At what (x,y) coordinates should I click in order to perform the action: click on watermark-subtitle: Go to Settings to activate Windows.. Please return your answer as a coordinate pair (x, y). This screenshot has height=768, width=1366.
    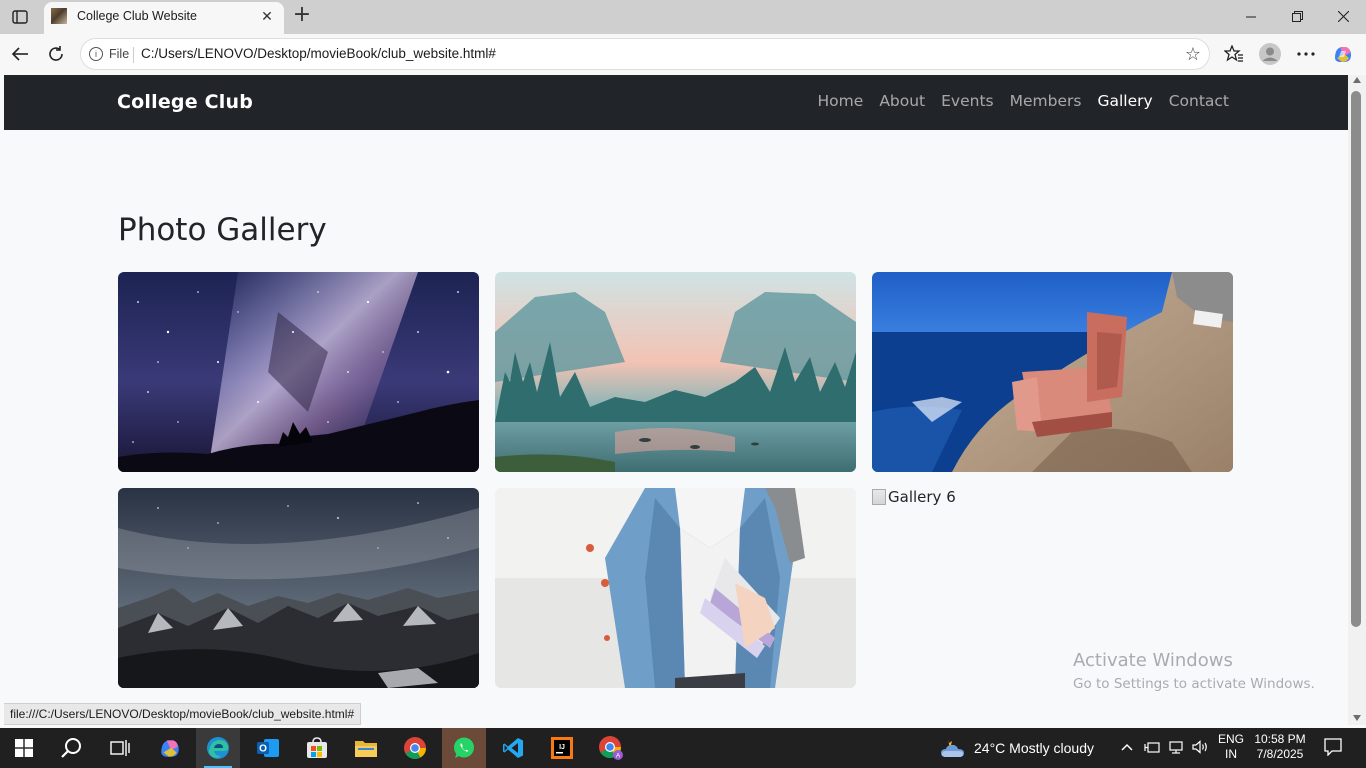
    Looking at the image, I should click on (1194, 684).